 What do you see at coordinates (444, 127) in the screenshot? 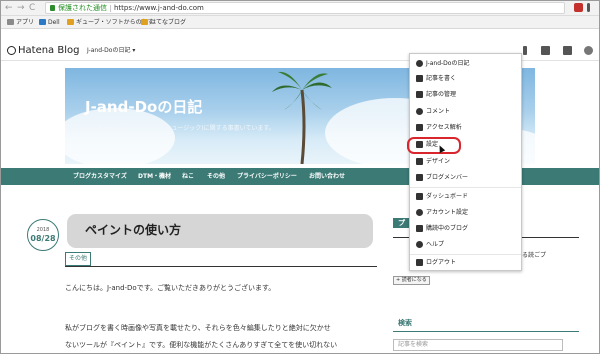
I see `menu-item-label: アクセス解析` at bounding box center [444, 127].